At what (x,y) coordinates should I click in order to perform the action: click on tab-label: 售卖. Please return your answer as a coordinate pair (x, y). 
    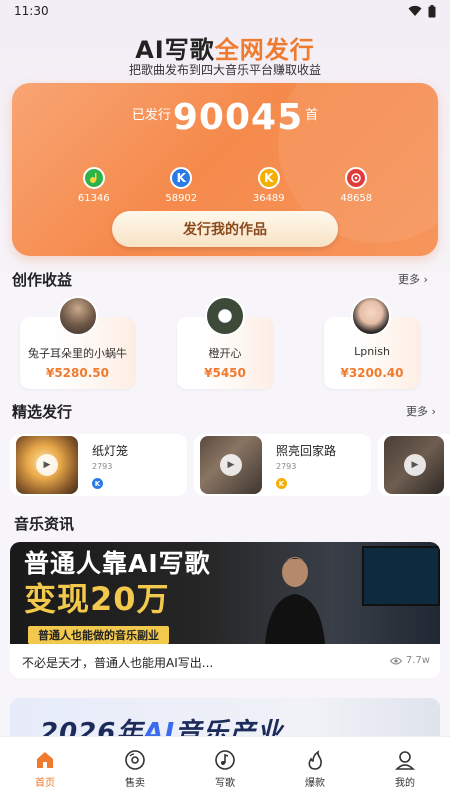
    Looking at the image, I should click on (135, 783).